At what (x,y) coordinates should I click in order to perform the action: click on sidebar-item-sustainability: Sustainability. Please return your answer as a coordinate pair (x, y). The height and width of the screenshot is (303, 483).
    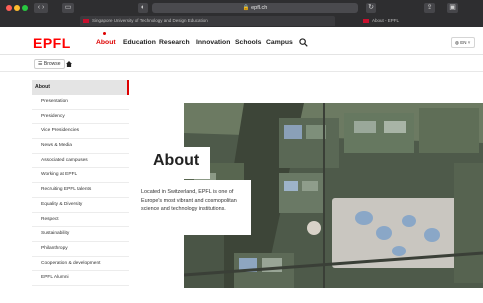
    Looking at the image, I should click on (80, 234).